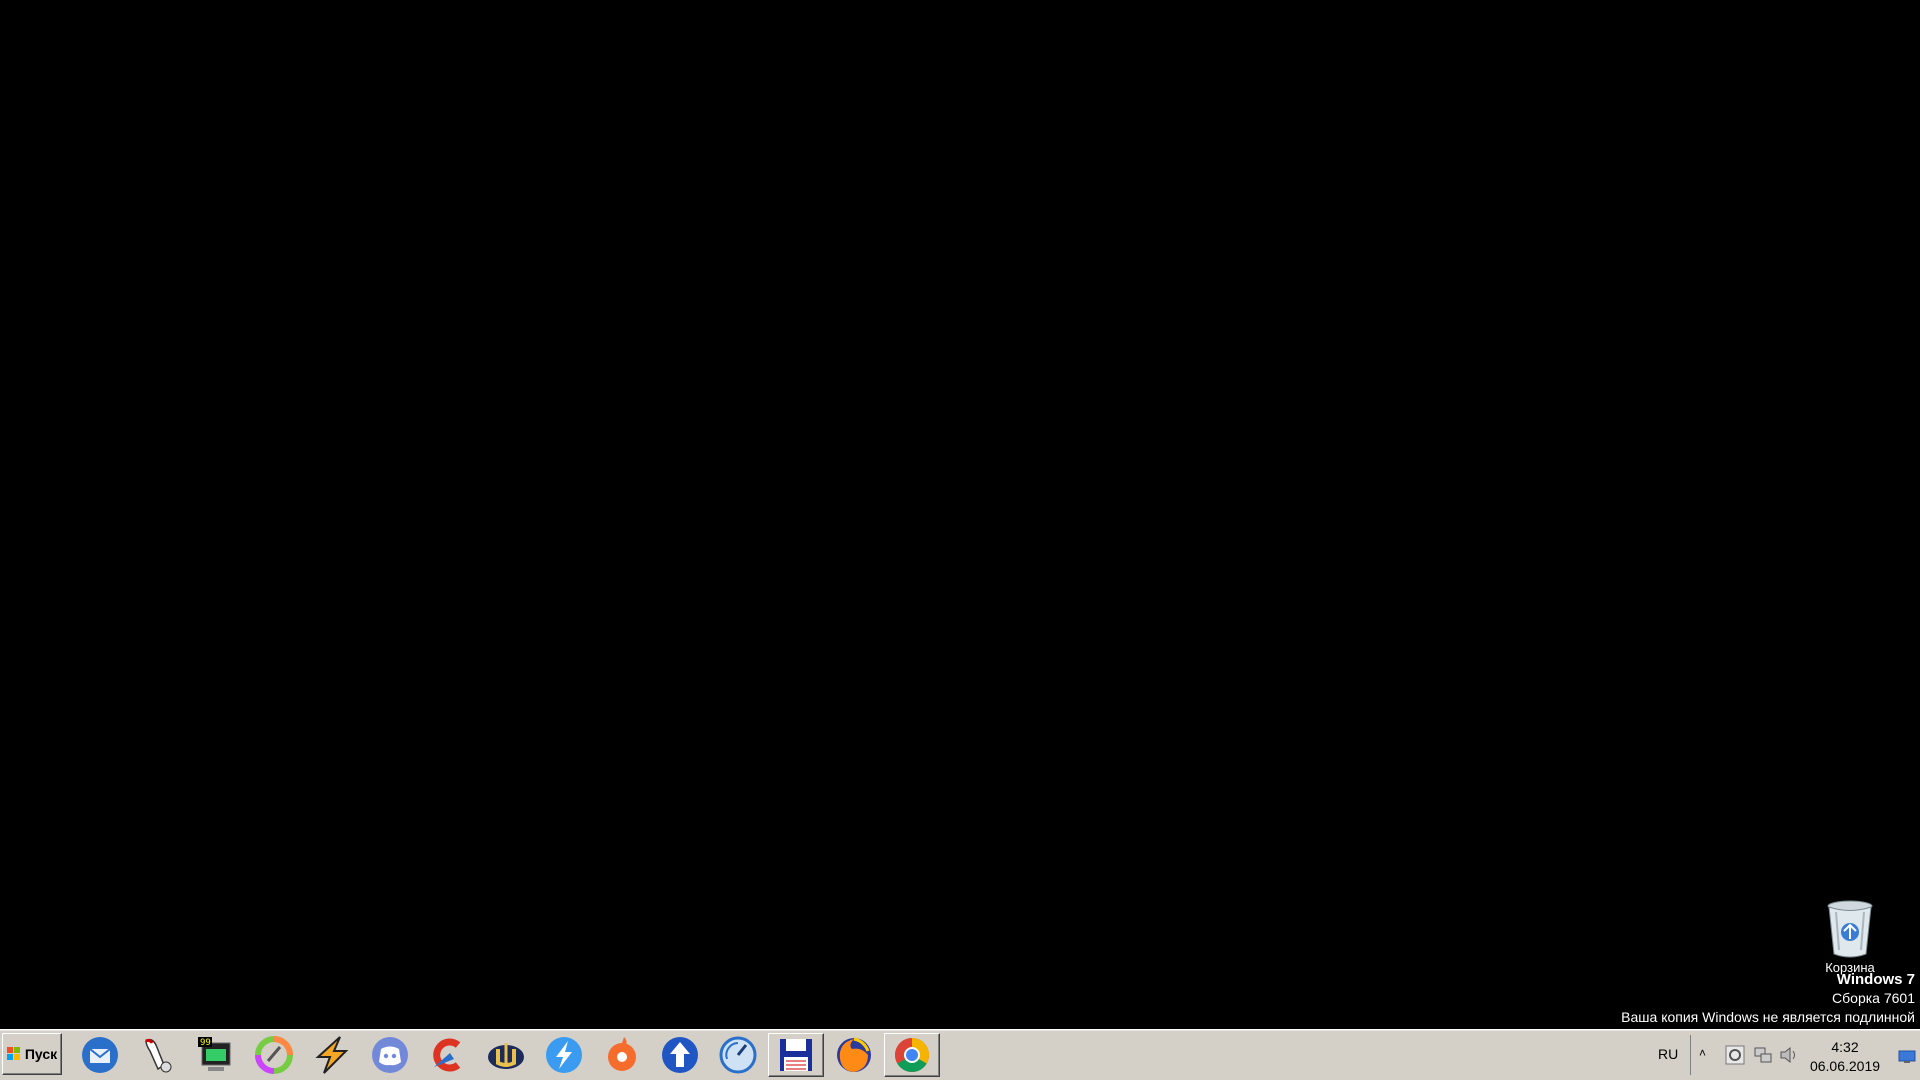 The height and width of the screenshot is (1080, 1920). I want to click on lightning-app-button, so click(564, 1055).